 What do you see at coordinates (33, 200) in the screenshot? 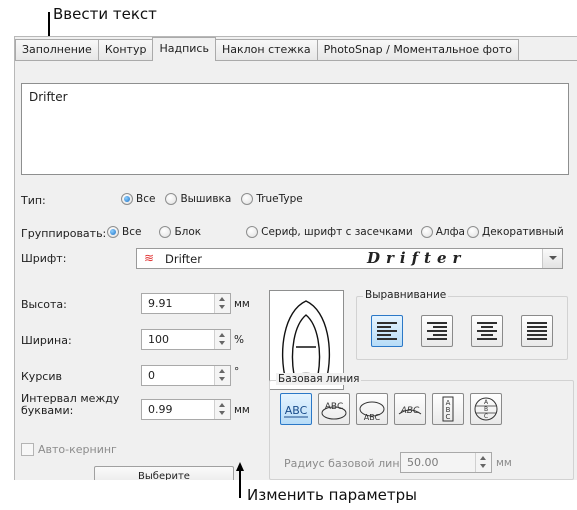
I see `type-label: Тип:` at bounding box center [33, 200].